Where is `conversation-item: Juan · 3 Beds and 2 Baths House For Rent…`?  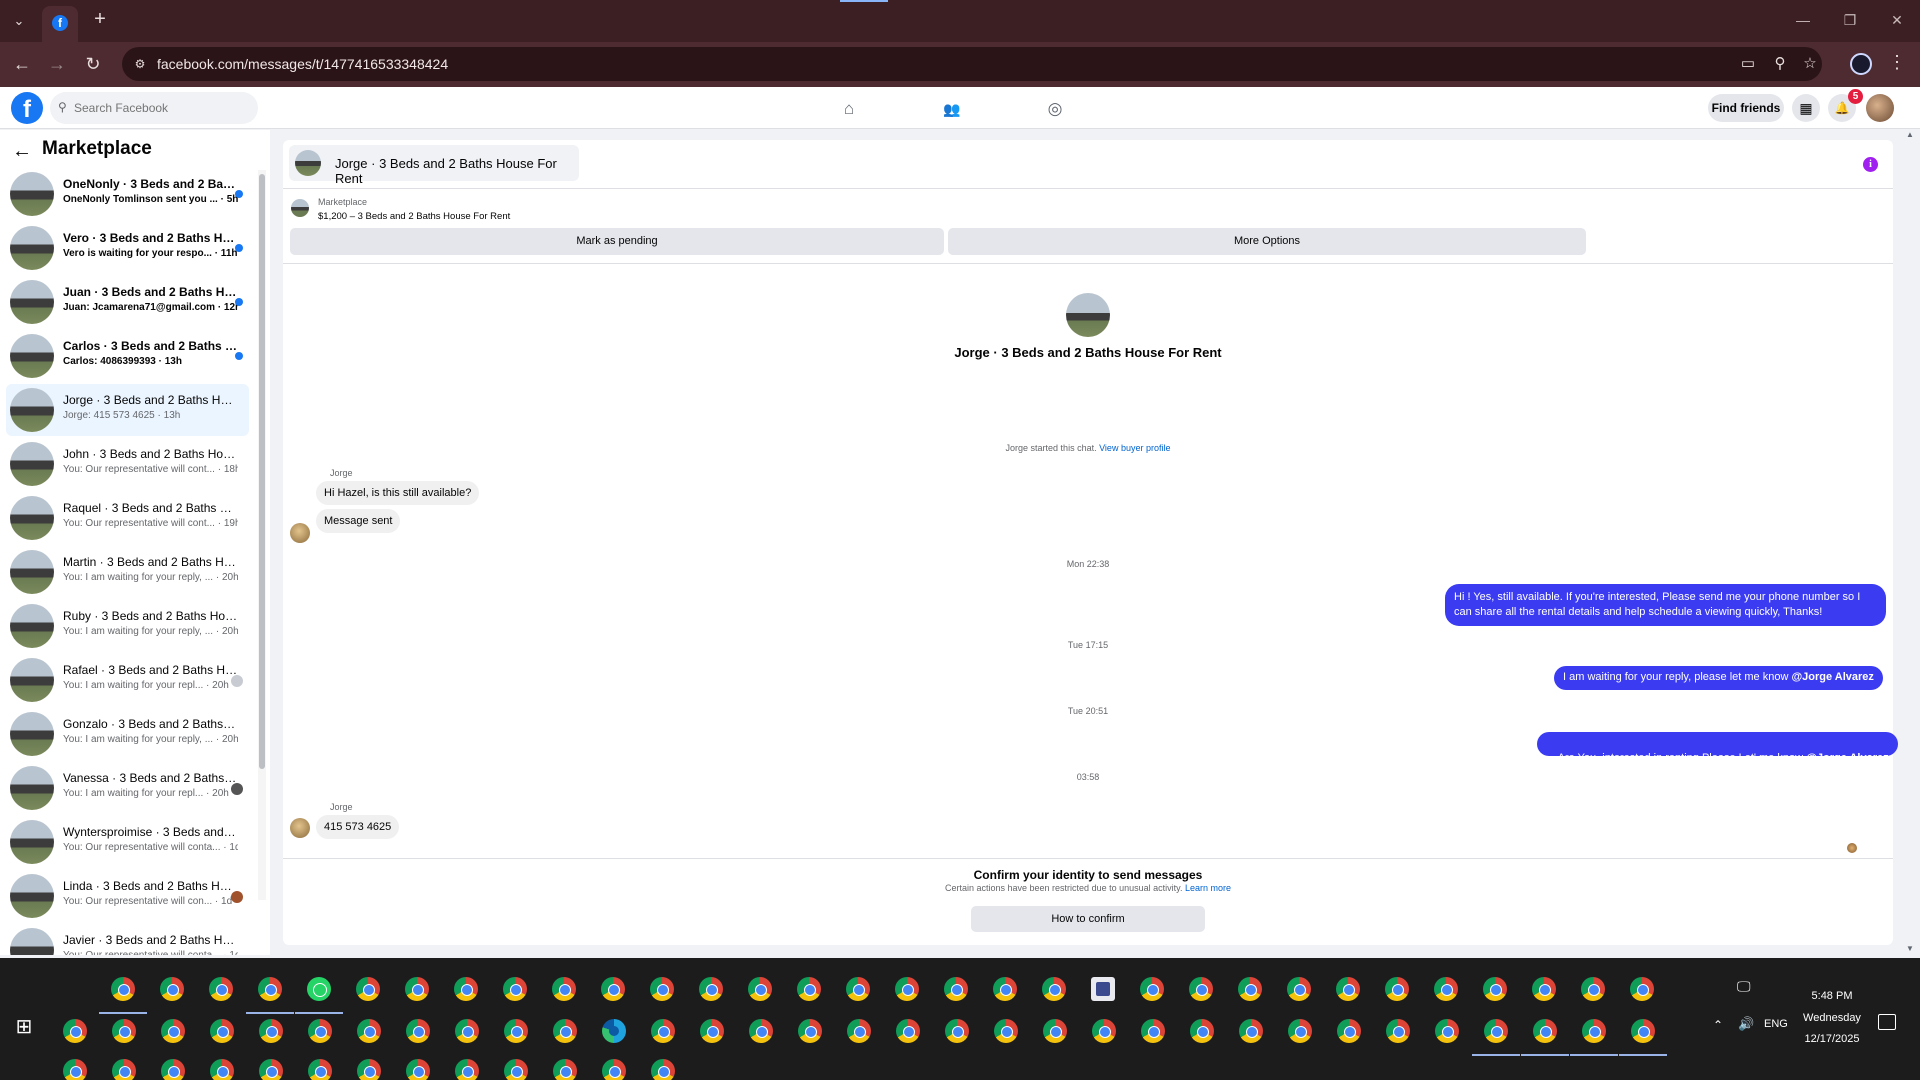 conversation-item: Juan · 3 Beds and 2 Baths House For Rent… is located at coordinates (127, 302).